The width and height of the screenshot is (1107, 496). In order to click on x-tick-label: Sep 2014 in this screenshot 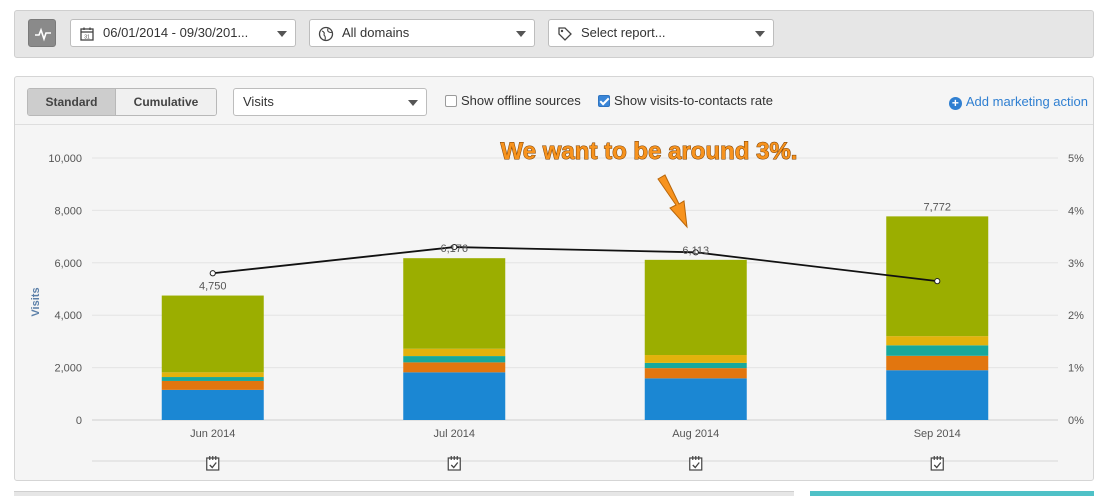, I will do `click(937, 434)`.